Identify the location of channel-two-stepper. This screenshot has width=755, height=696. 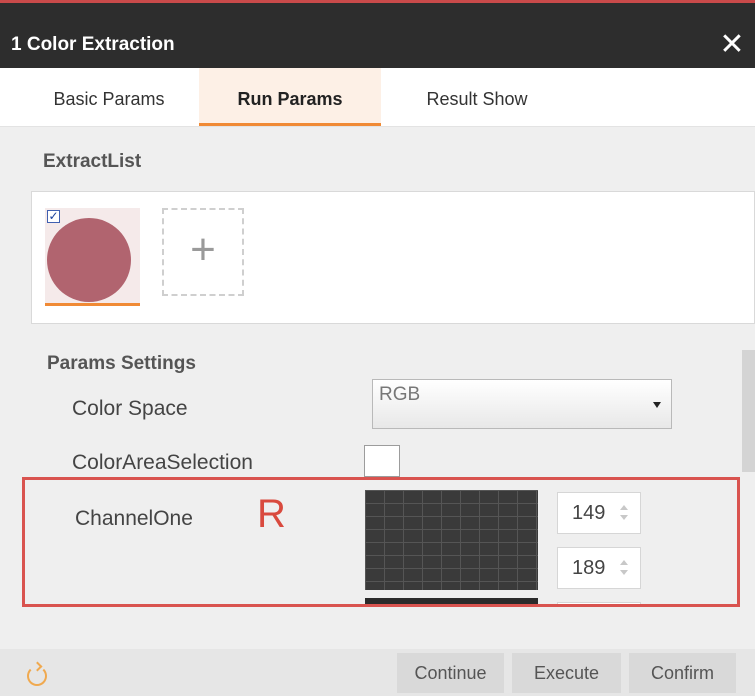
(599, 603).